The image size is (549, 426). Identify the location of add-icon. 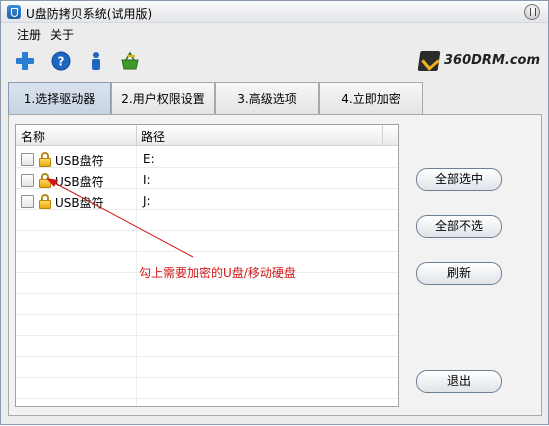
(25, 61).